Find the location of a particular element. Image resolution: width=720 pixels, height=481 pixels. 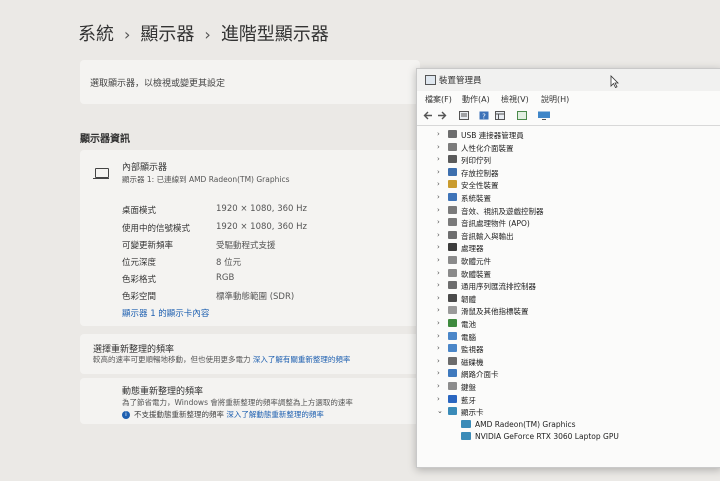

menu-help: 說明(H) is located at coordinates (555, 99).